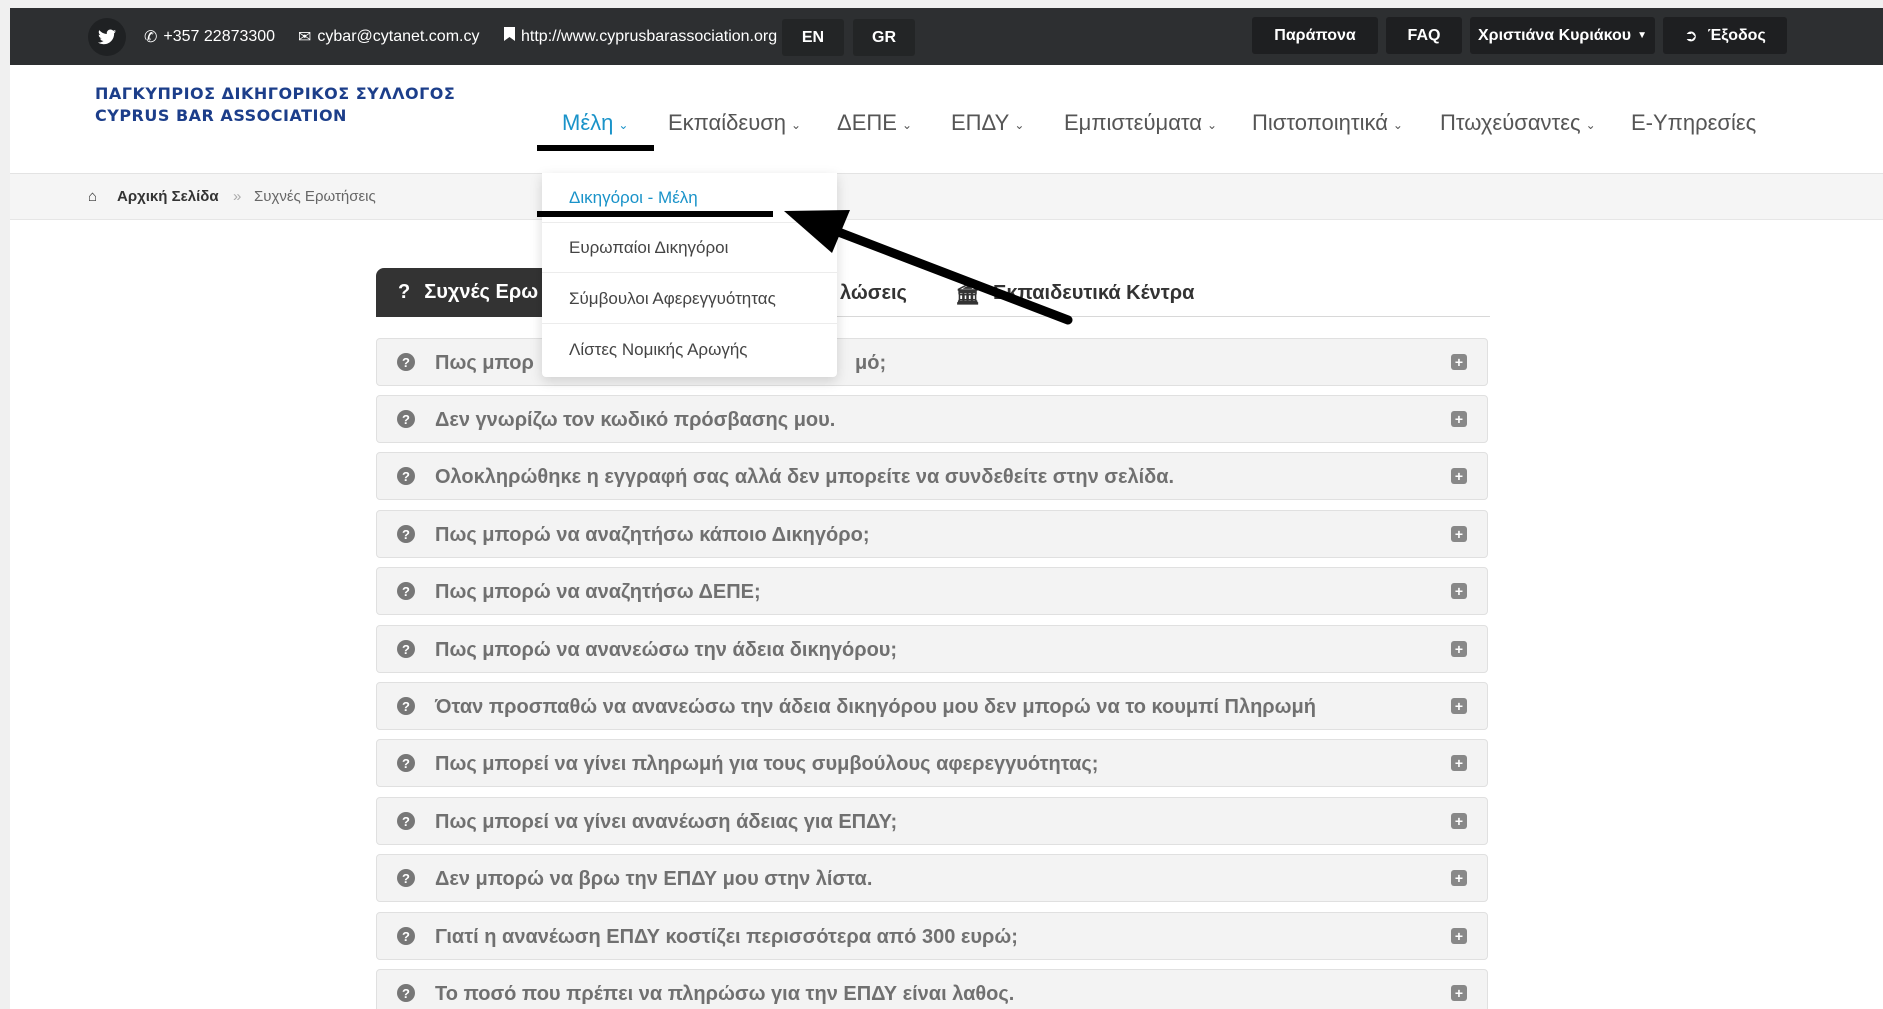  What do you see at coordinates (221, 115) in the screenshot?
I see `logo-line-english: CYPRUS BAR ASSOCIATION` at bounding box center [221, 115].